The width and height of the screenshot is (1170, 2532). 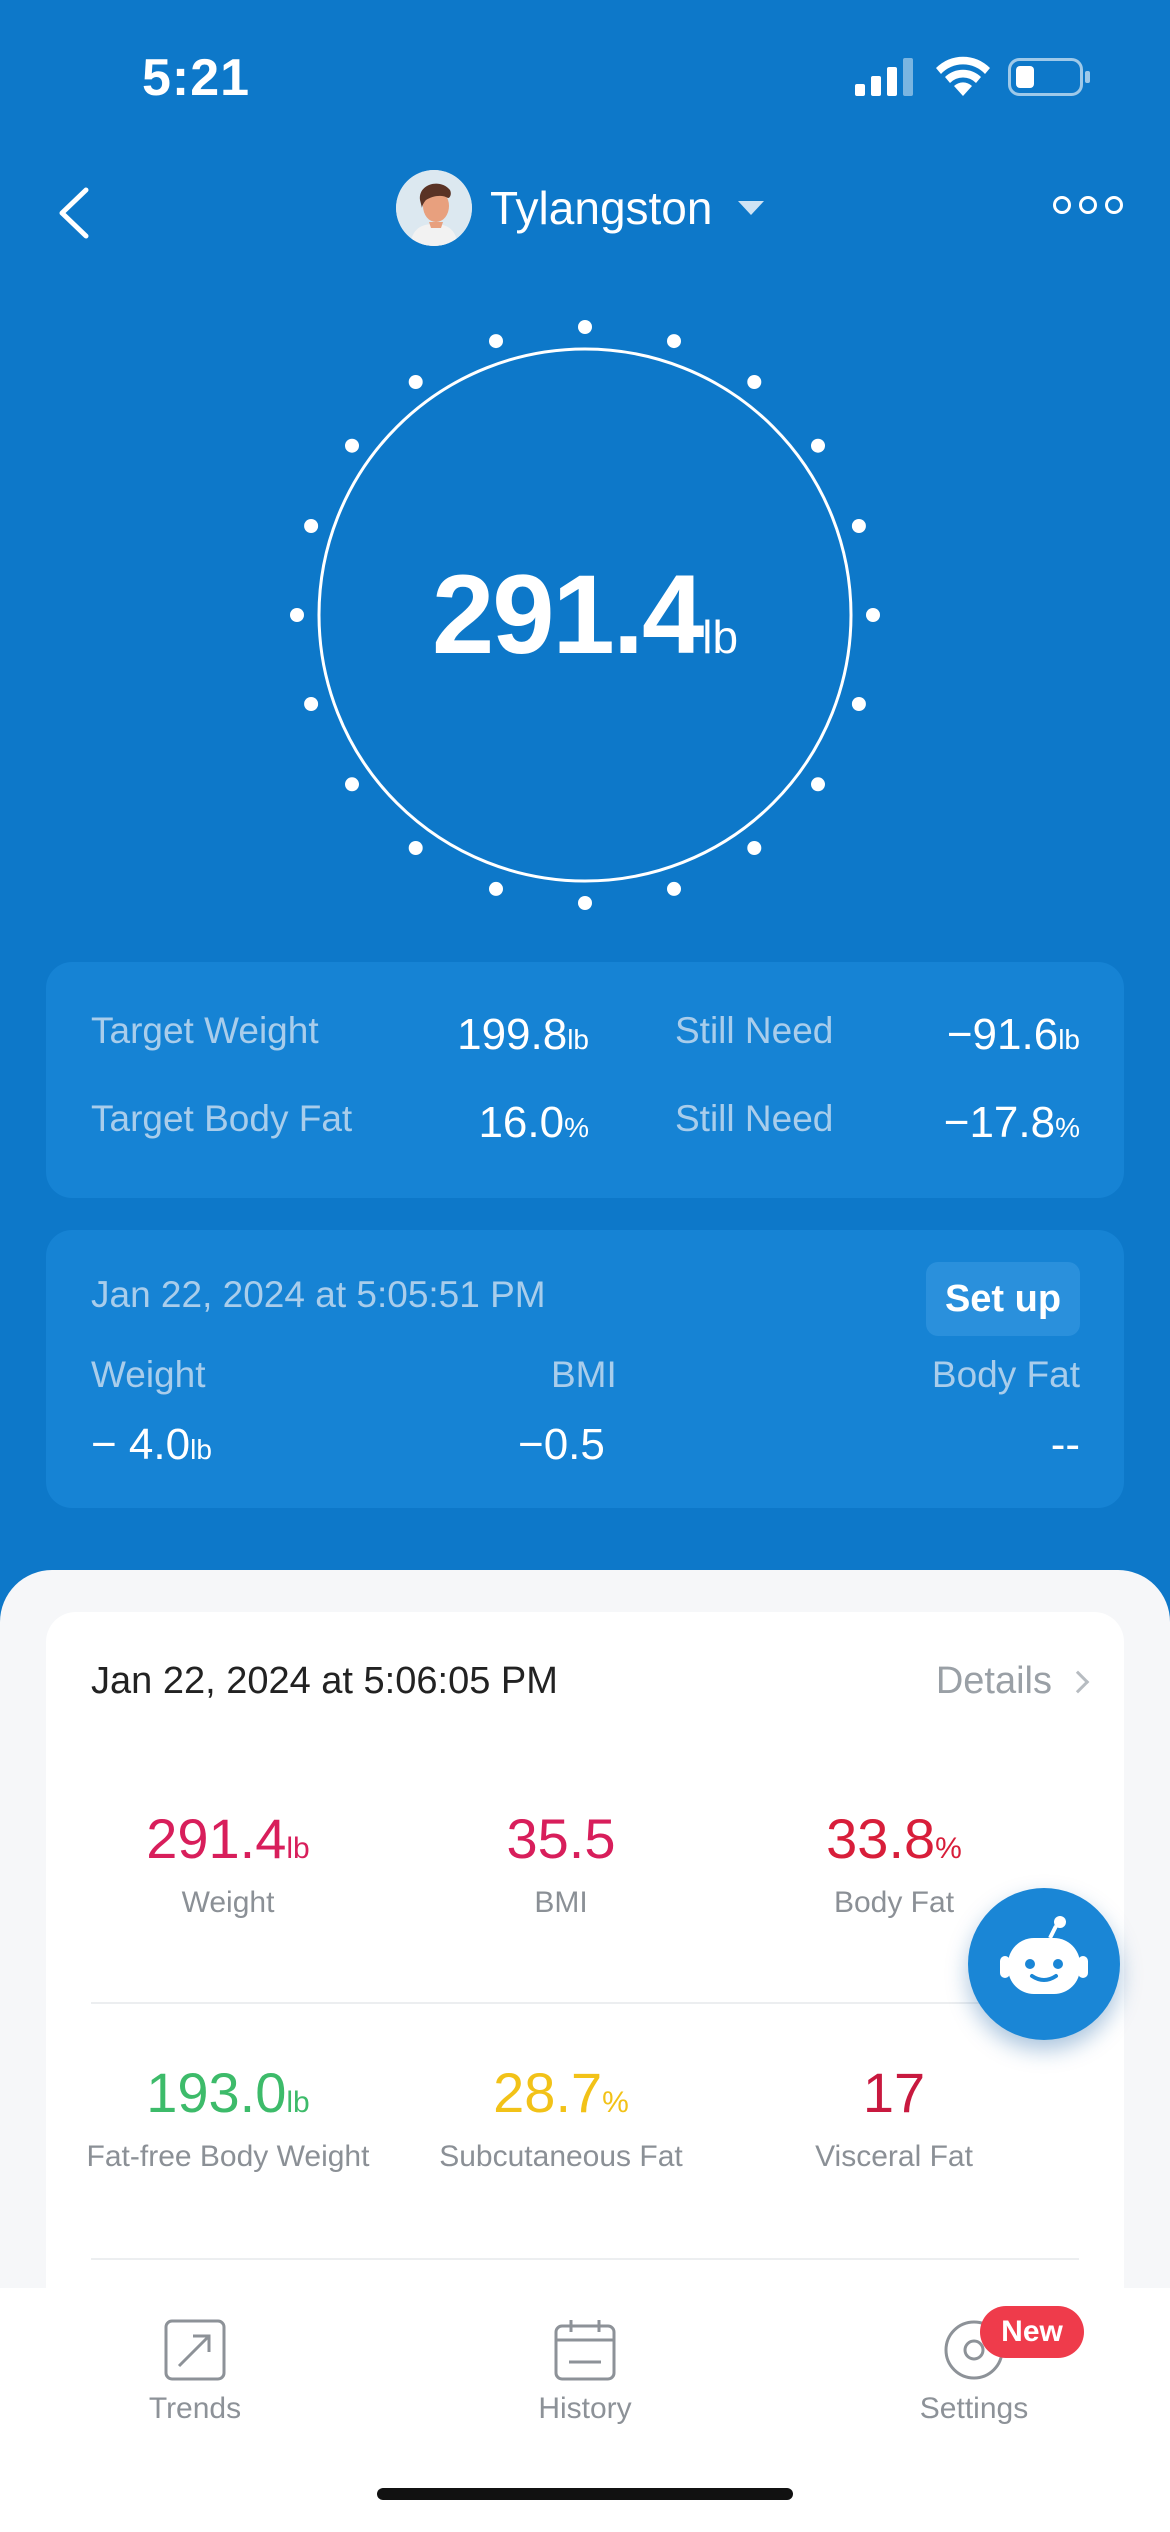 I want to click on change-weight-label: Weight, so click(x=148, y=1374).